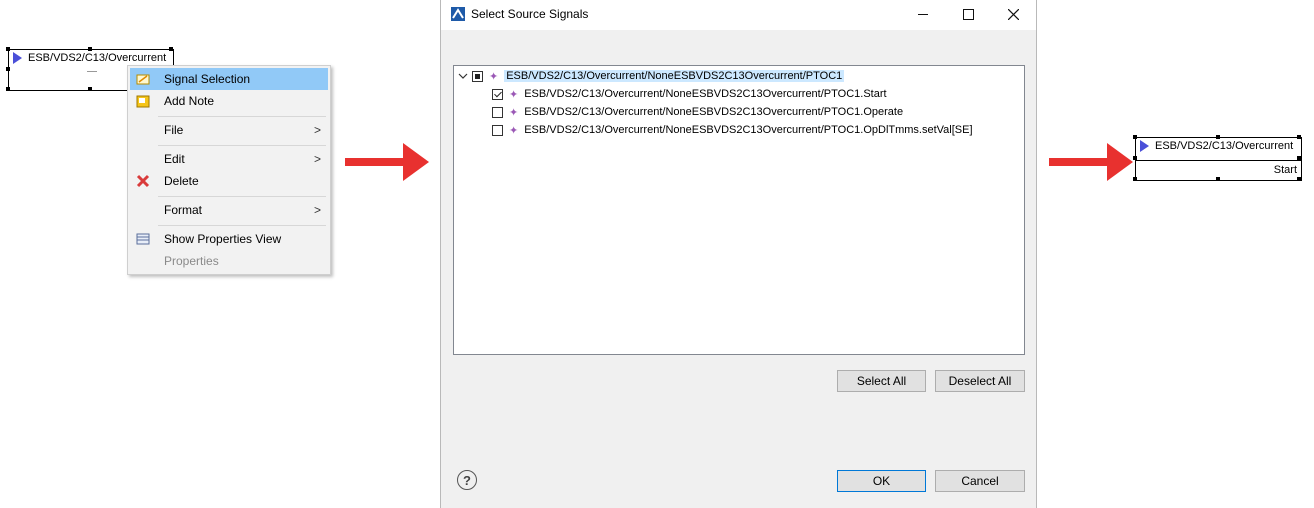  I want to click on chevron-down-icon, so click(463, 76).